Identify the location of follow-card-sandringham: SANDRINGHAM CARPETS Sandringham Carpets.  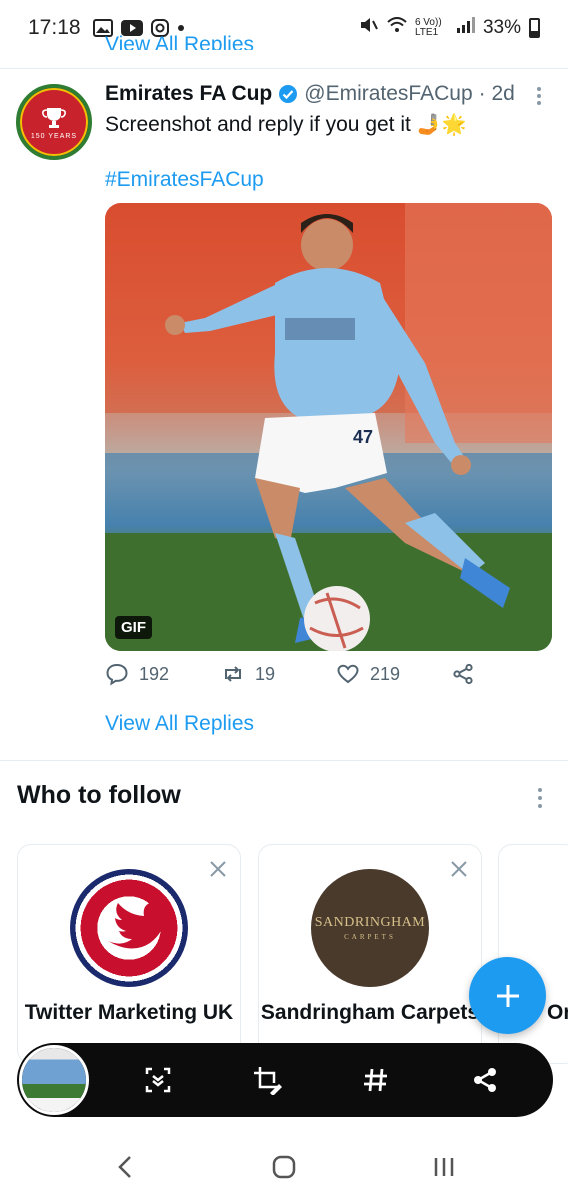
(370, 954).